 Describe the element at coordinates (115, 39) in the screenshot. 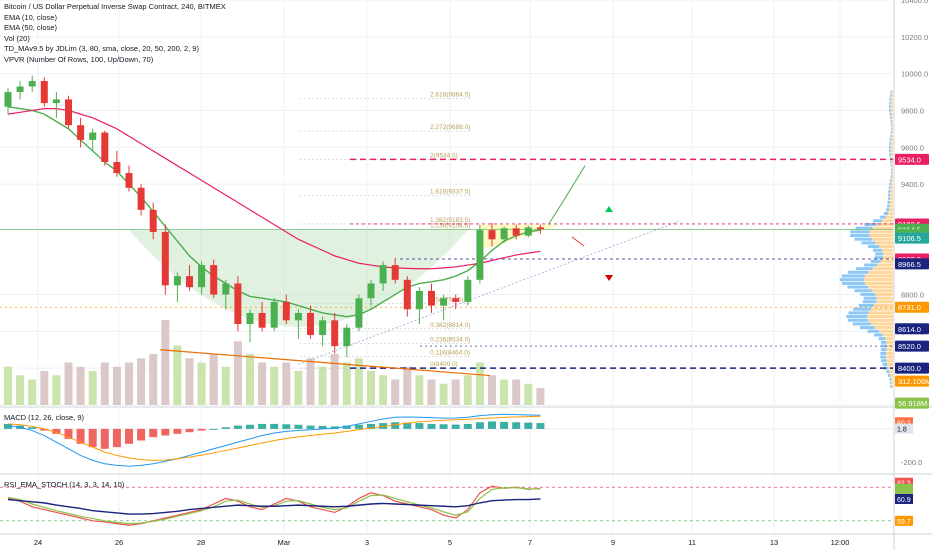

I see `legend-line-vol: Vol (20)` at that location.